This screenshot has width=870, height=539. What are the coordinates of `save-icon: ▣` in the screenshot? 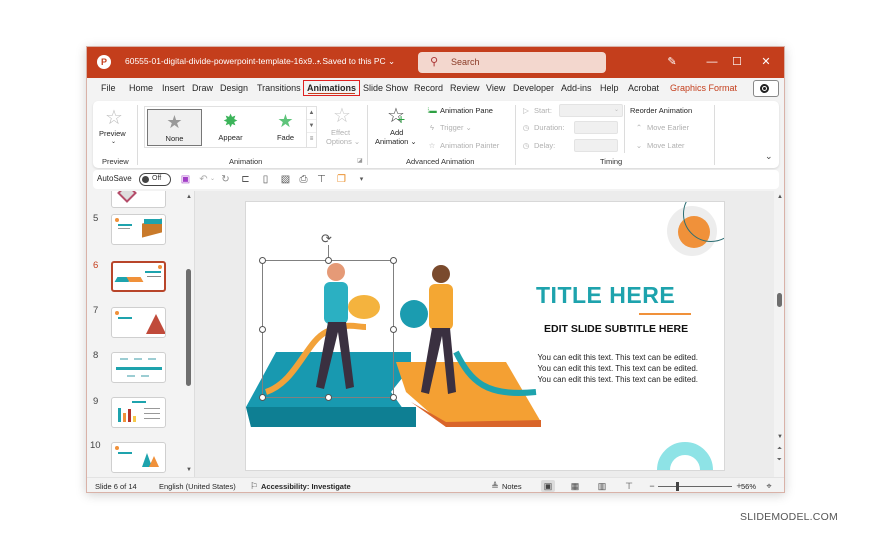 It's located at (185, 179).